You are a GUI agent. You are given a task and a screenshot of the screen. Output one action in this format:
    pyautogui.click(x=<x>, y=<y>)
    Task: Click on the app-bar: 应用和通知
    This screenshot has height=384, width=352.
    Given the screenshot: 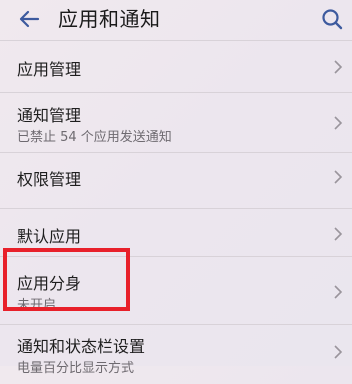 What is the action you would take?
    pyautogui.click(x=176, y=20)
    